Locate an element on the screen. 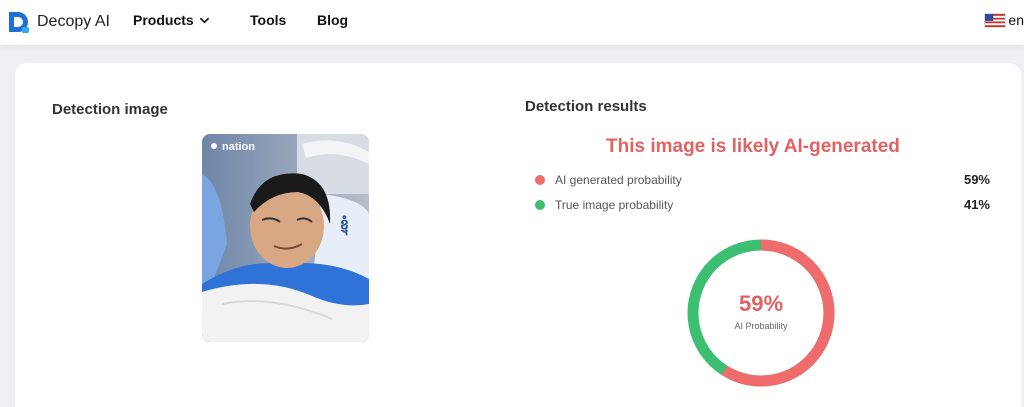  language-label: en is located at coordinates (1016, 20).